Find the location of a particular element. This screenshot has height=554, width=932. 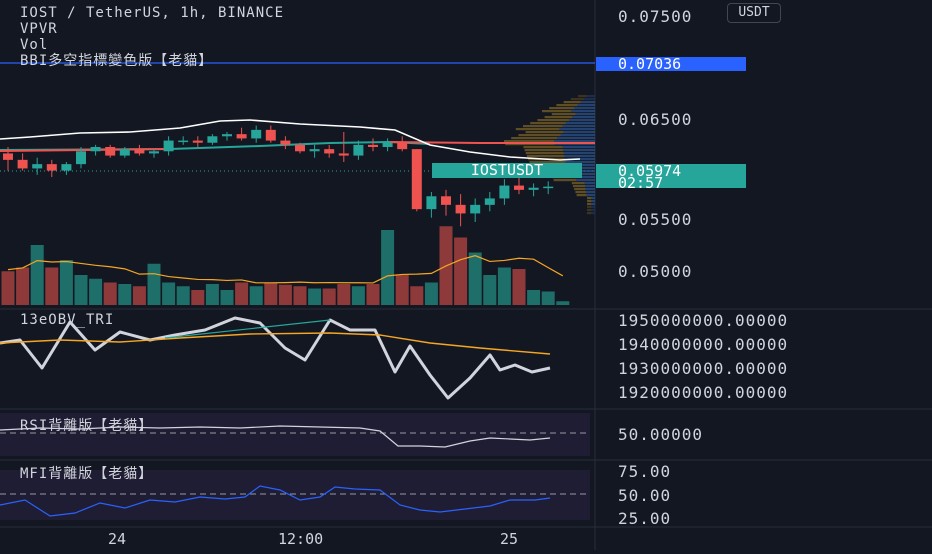

mfi-label-2: 25.00 is located at coordinates (645, 518).